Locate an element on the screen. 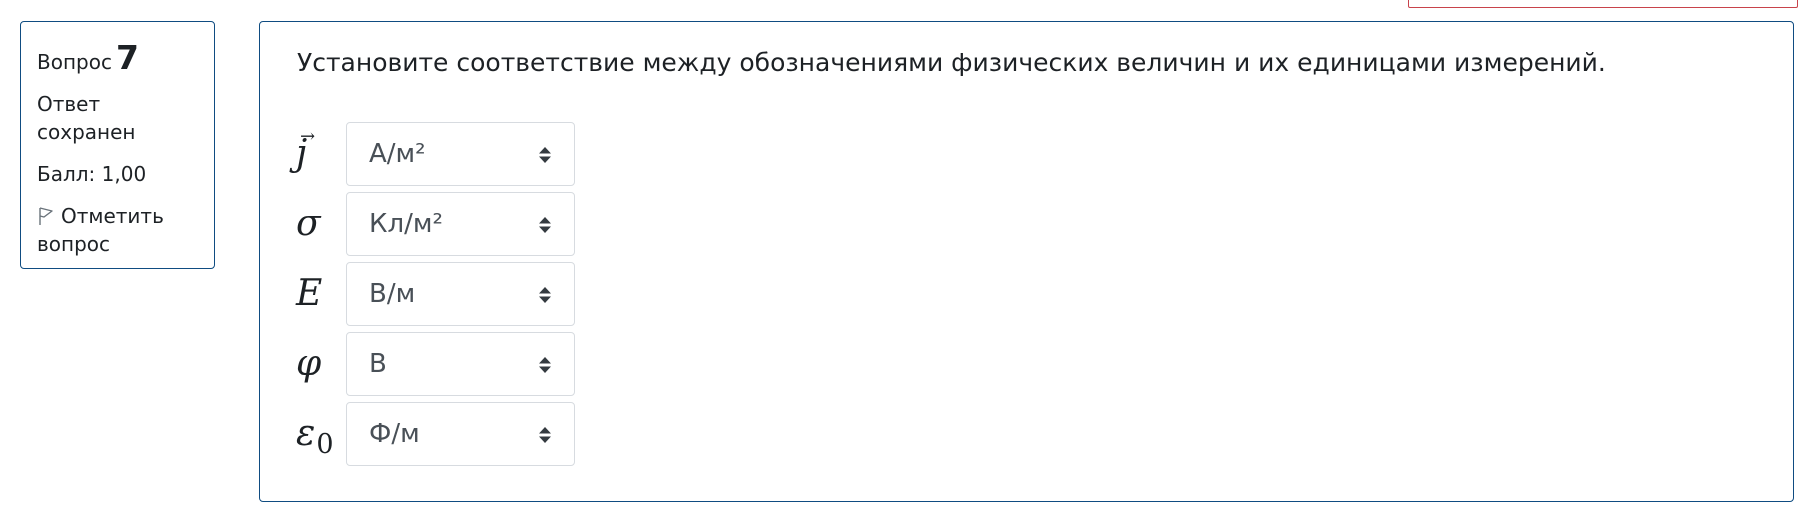 The width and height of the screenshot is (1812, 532). question-number-heading: Вопрос 7 is located at coordinates (117, 57).